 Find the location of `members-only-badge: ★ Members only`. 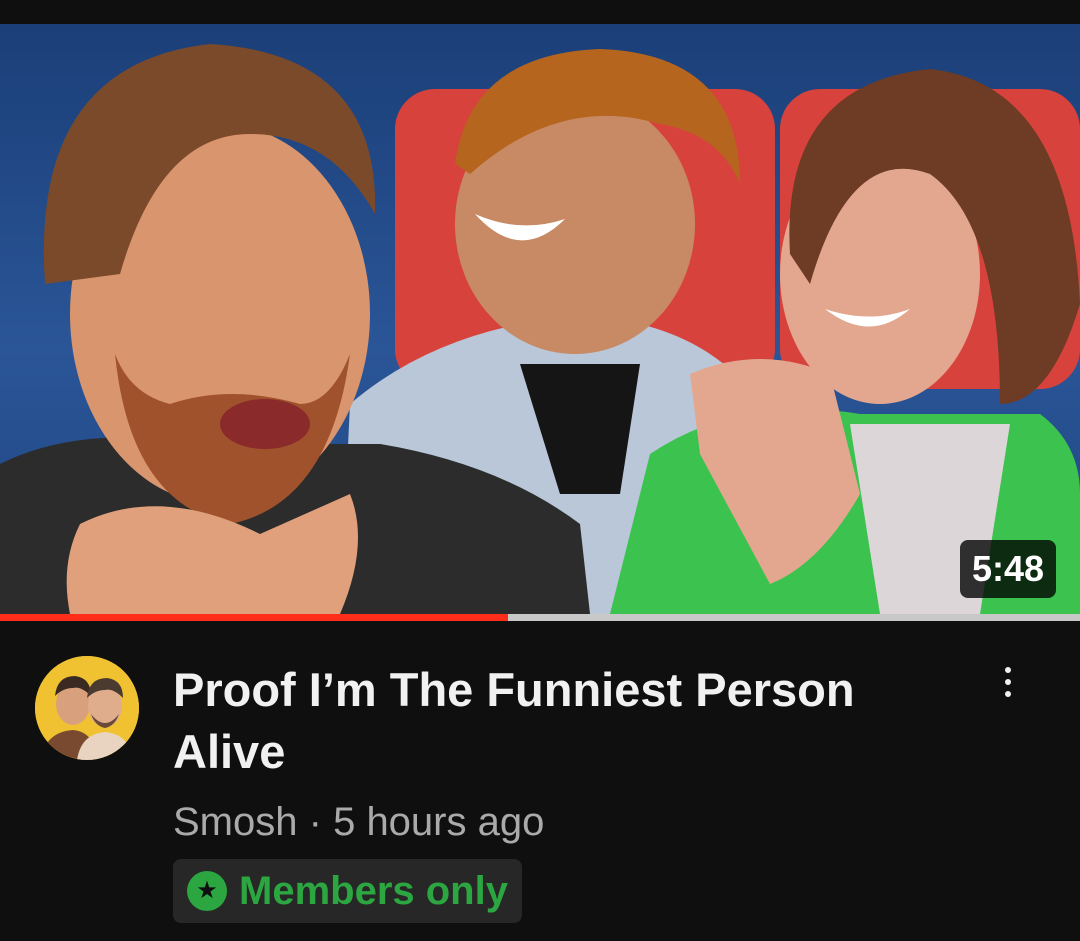

members-only-badge: ★ Members only is located at coordinates (347, 891).